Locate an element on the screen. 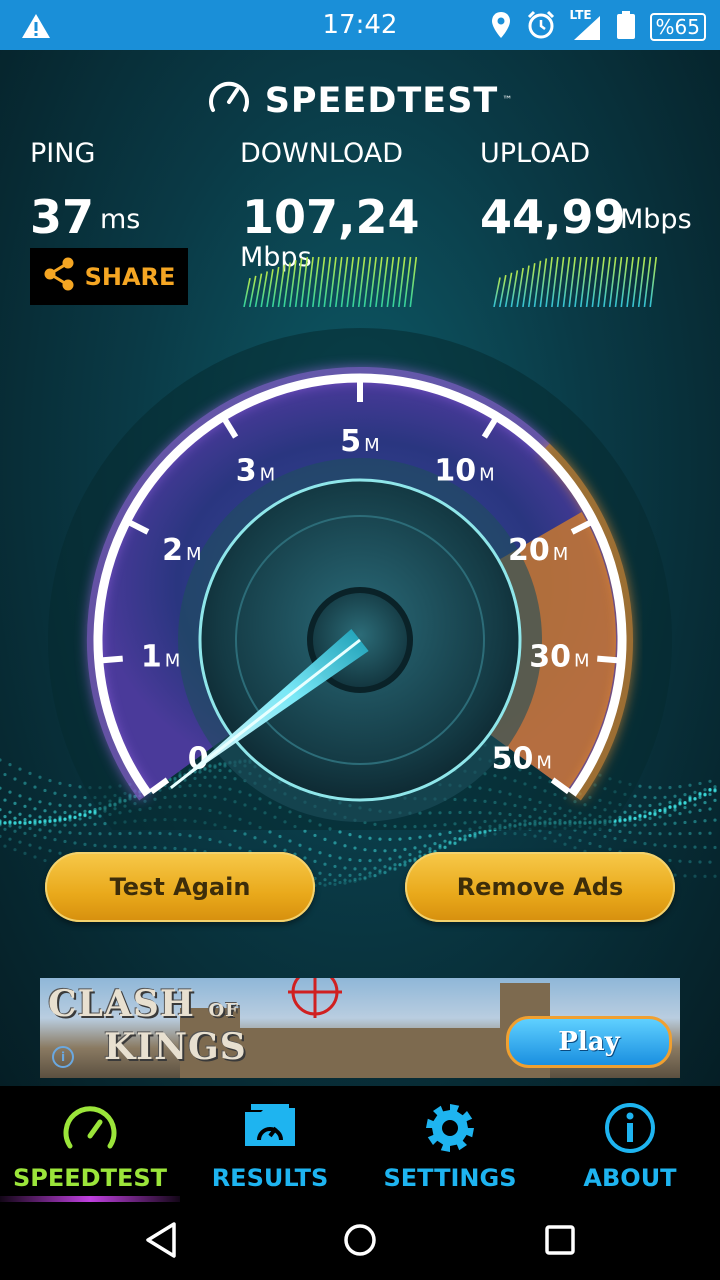 The width and height of the screenshot is (720, 1280). ad-info-icon: i is located at coordinates (63, 1057).